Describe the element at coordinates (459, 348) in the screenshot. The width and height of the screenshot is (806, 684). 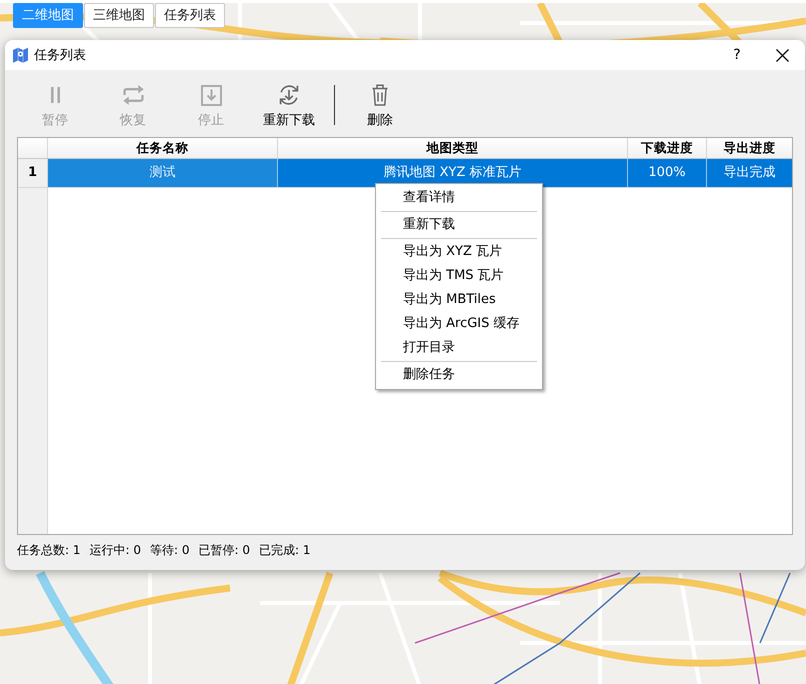
I see `menu-item: 打开目录` at that location.